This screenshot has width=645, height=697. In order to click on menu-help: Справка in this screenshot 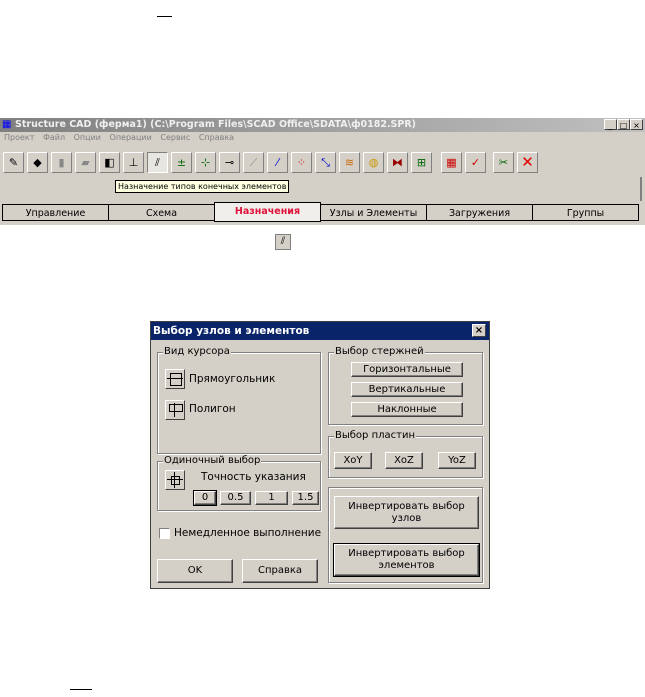, I will do `click(216, 137)`.